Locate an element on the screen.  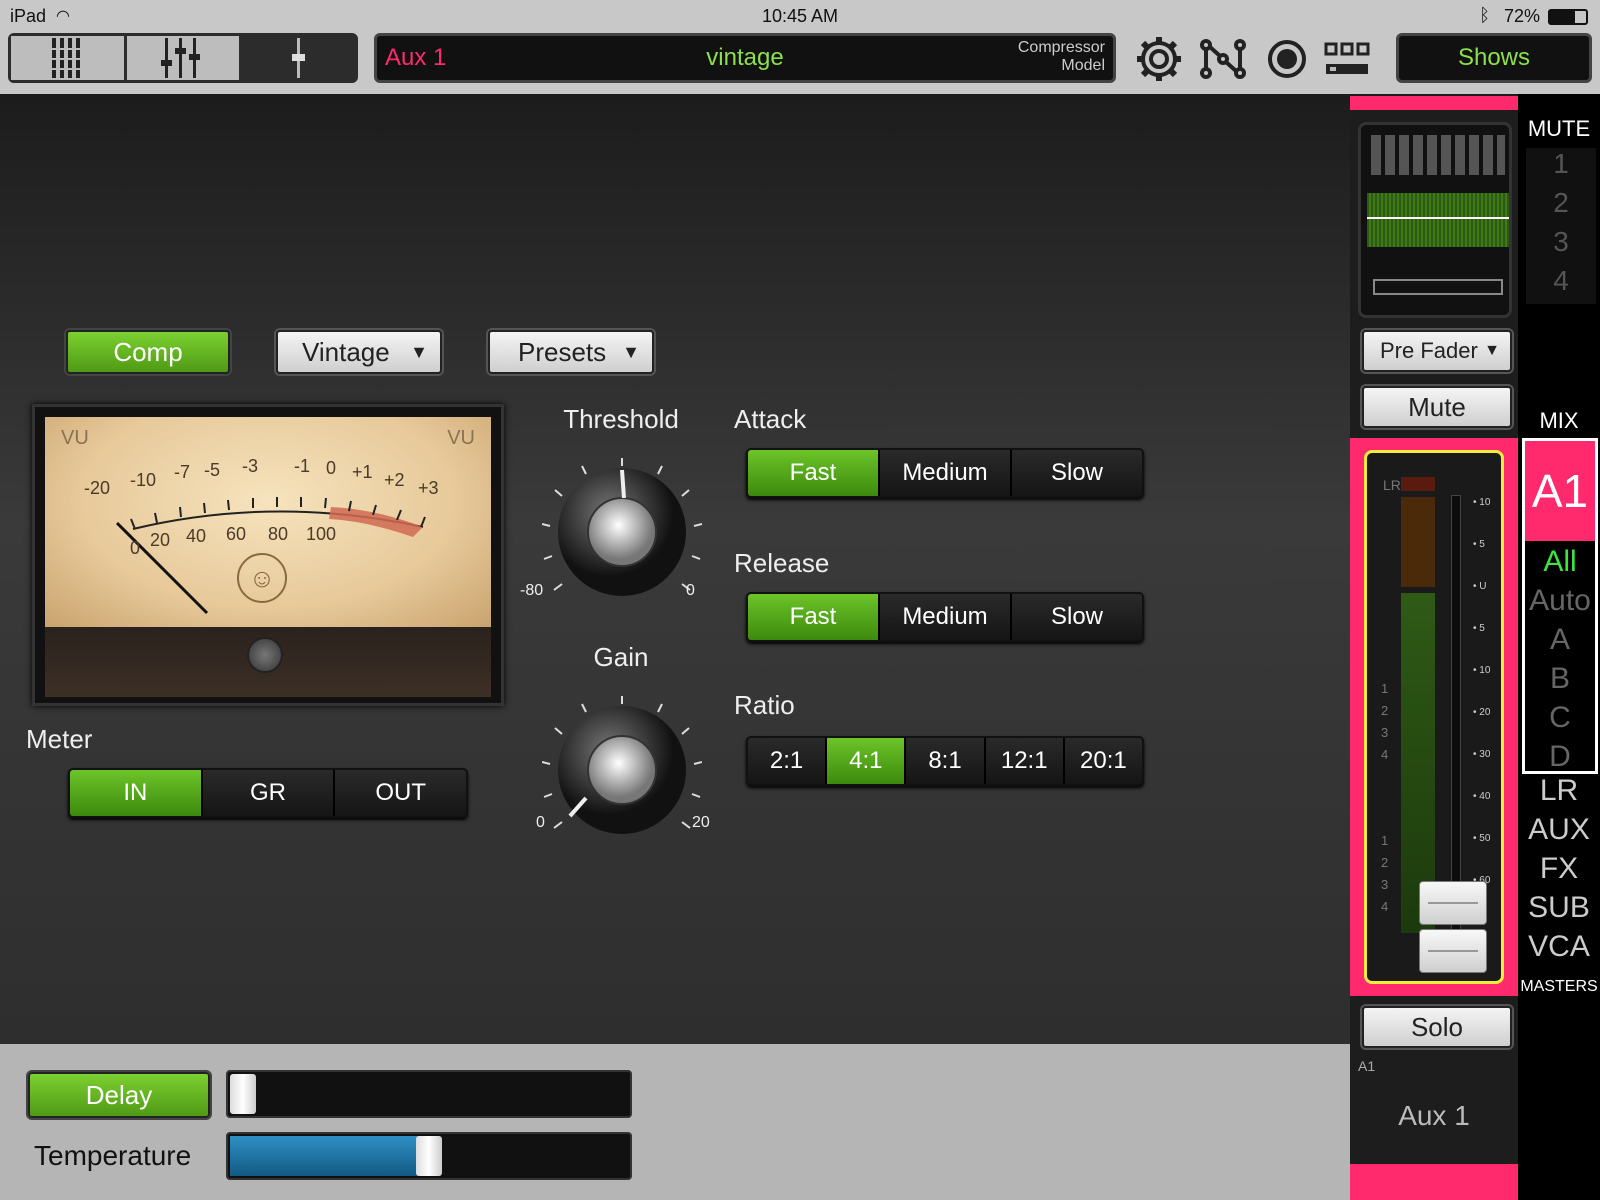
channel-tag: A1 is located at coordinates (1367, 1066).